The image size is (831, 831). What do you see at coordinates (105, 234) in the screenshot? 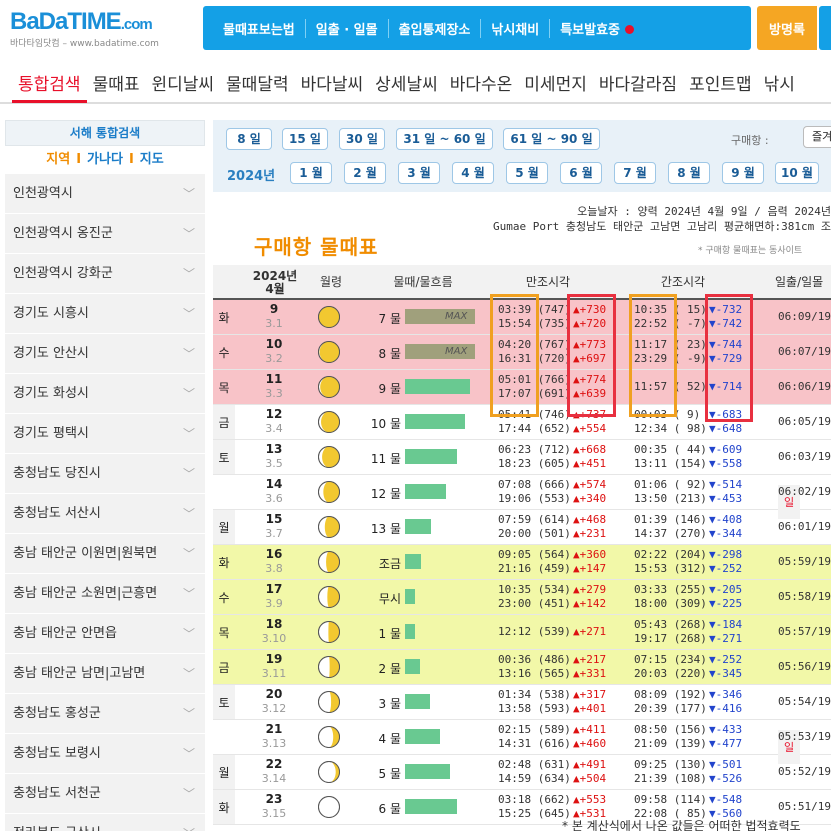
I see `region-item: 인천광역시 옹진군 ﹀` at bounding box center [105, 234].